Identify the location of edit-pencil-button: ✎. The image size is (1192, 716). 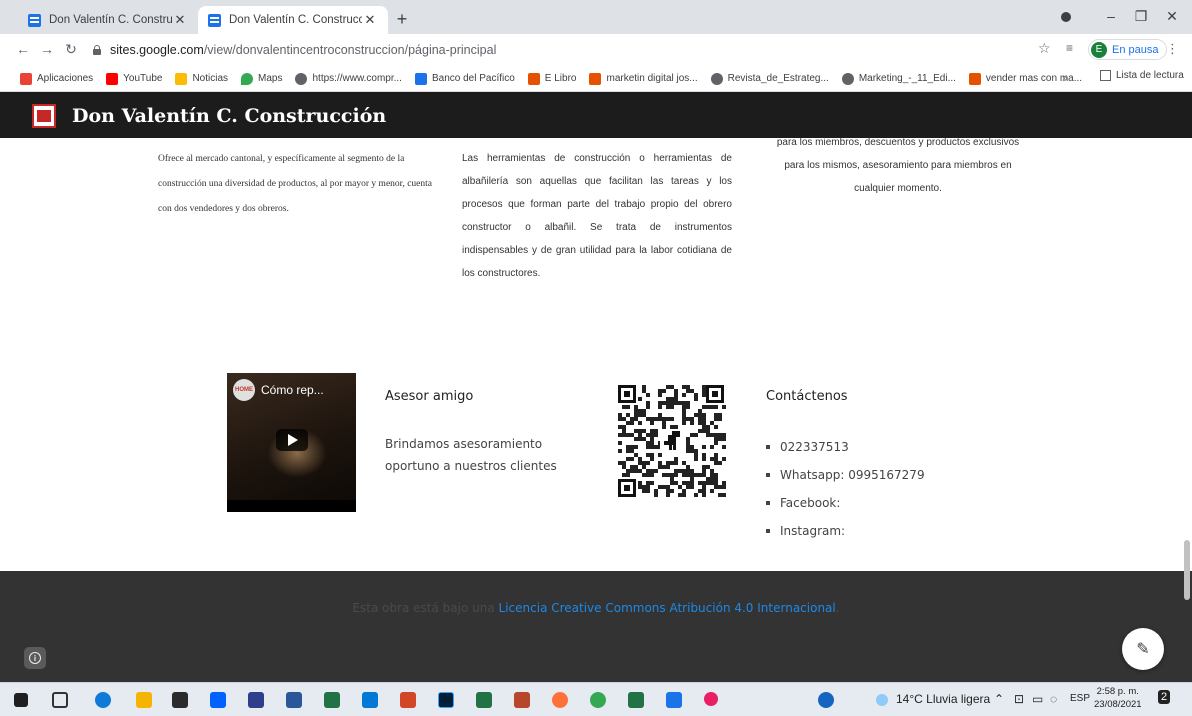
(1143, 649).